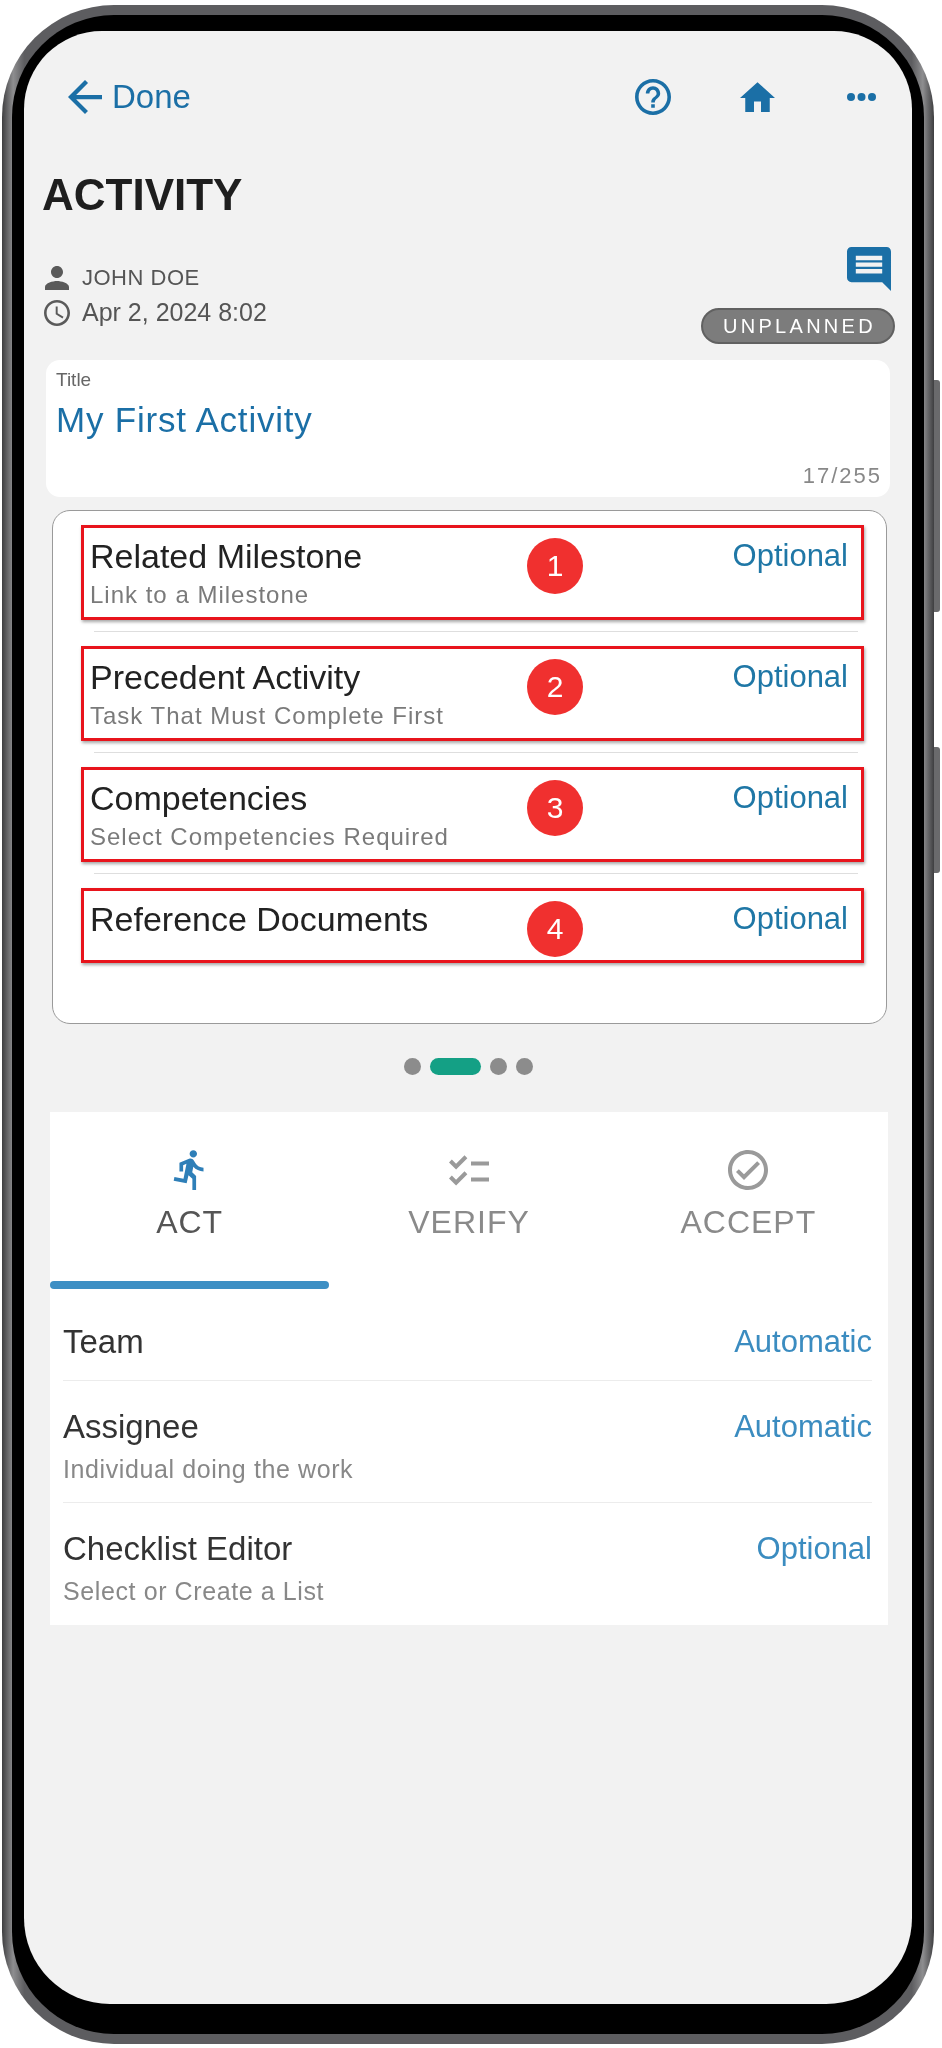 The height and width of the screenshot is (2048, 942). What do you see at coordinates (555, 929) in the screenshot?
I see `annotation-number: 4` at bounding box center [555, 929].